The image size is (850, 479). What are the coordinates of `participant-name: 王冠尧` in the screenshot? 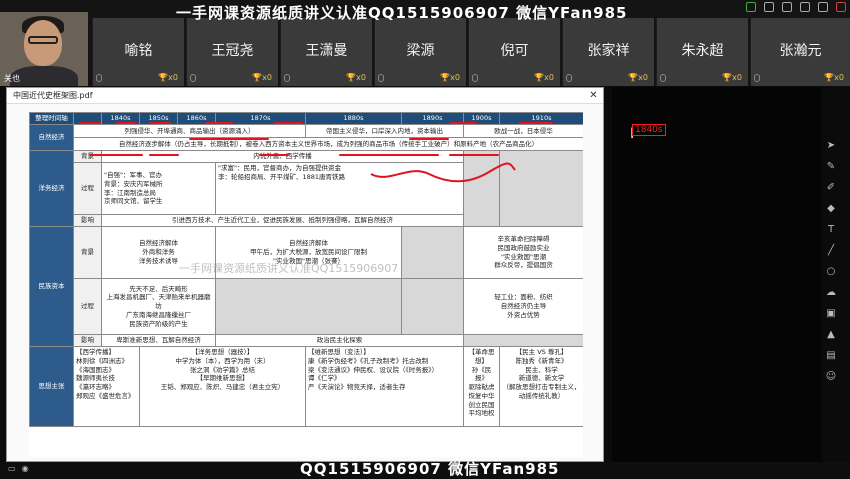 It's located at (232, 51).